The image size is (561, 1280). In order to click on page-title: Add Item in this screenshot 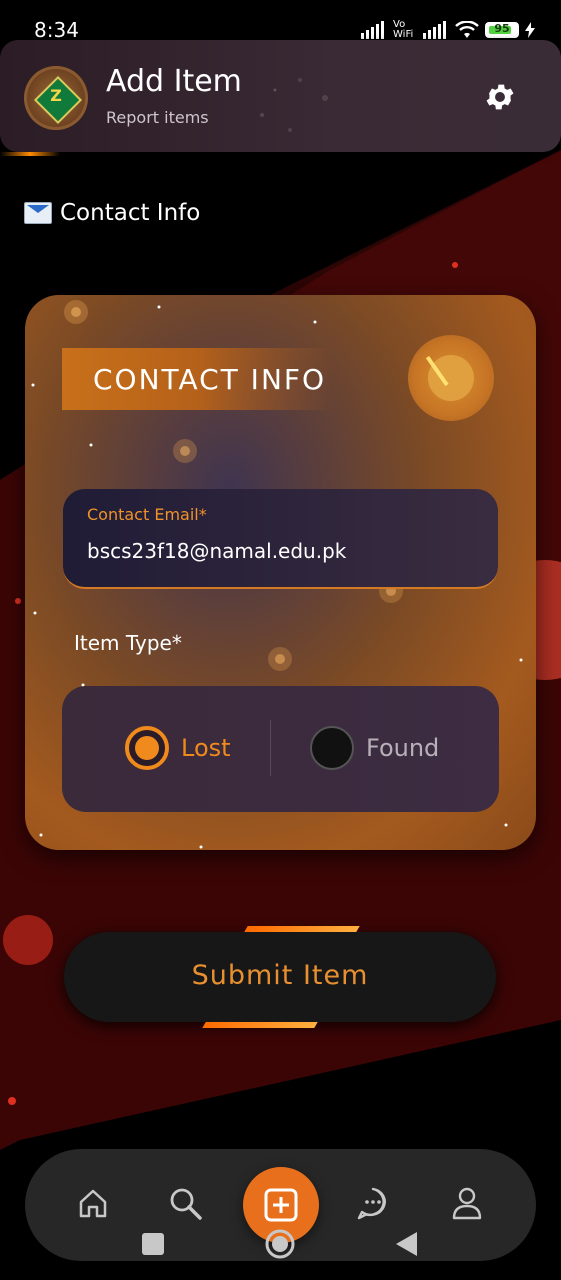, I will do `click(174, 81)`.